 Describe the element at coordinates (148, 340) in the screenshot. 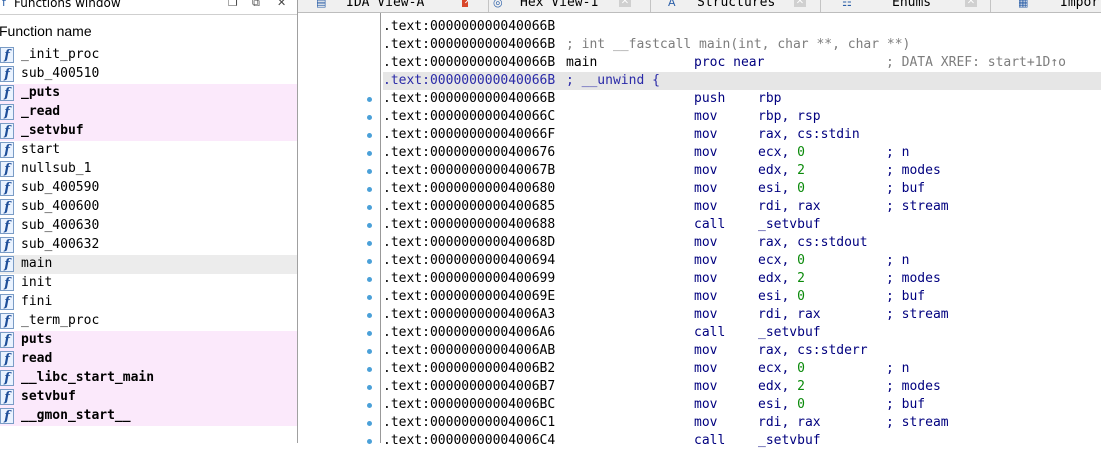

I see `function-list-item: f puts` at that location.